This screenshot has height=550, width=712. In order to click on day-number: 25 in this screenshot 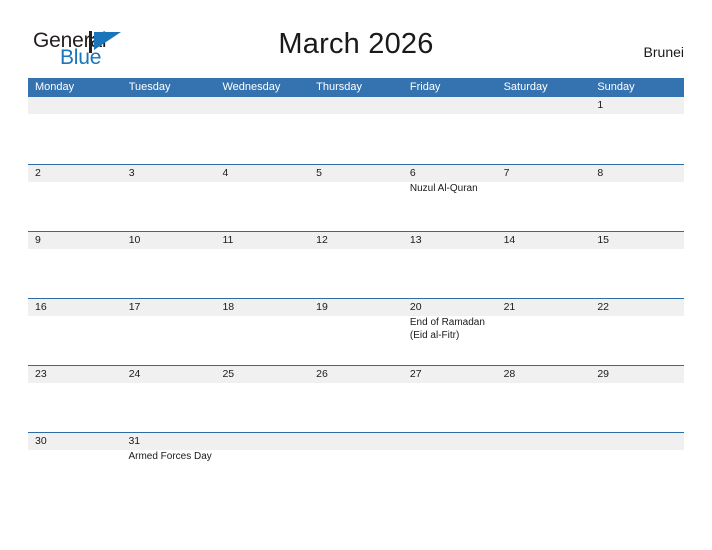, I will do `click(228, 374)`.